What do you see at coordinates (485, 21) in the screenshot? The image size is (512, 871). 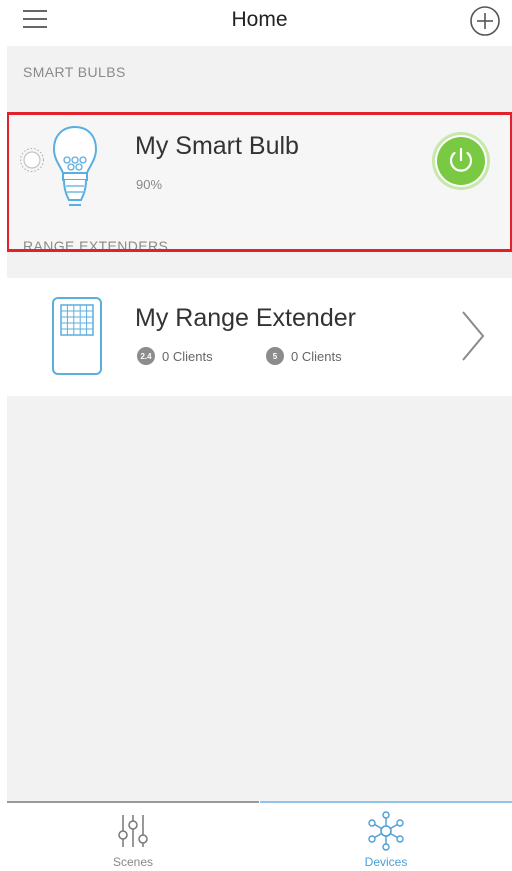 I see `plus-circle-icon` at bounding box center [485, 21].